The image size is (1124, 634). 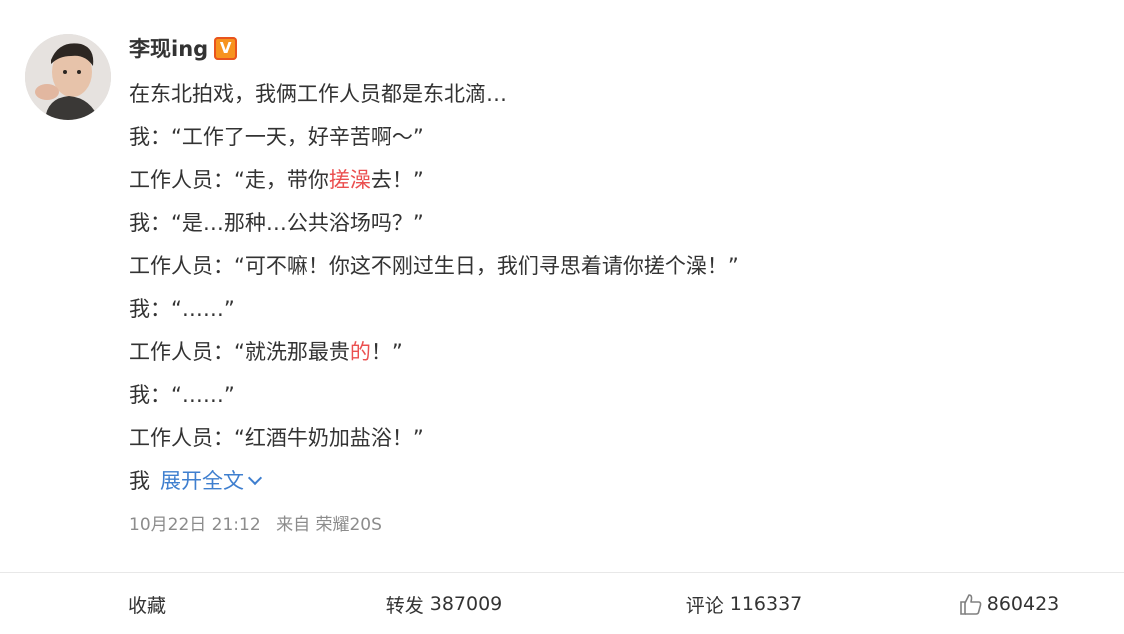 I want to click on post-line-text: 工作人员：“走，带你, so click(x=229, y=180).